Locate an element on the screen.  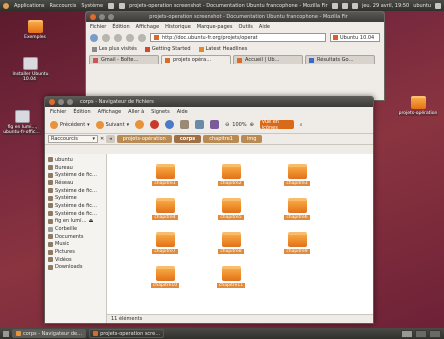
power-icon is located at coordinates (438, 5).